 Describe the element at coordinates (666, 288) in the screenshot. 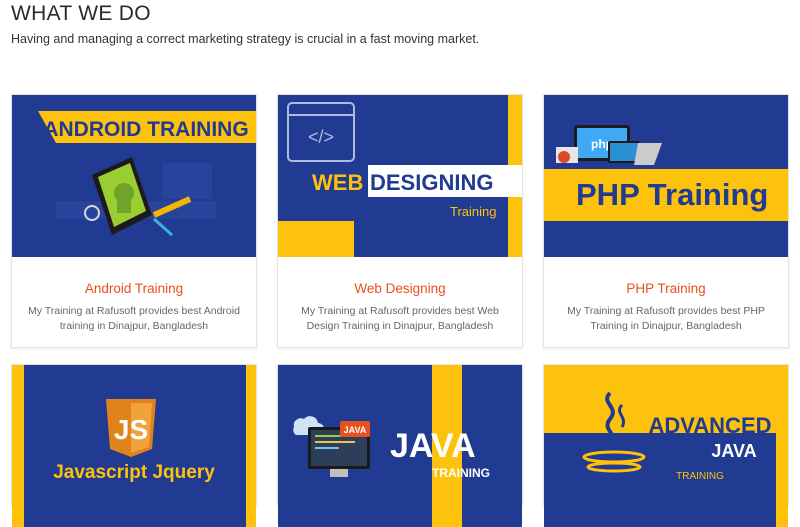

I see `card-title: PHP Training` at that location.